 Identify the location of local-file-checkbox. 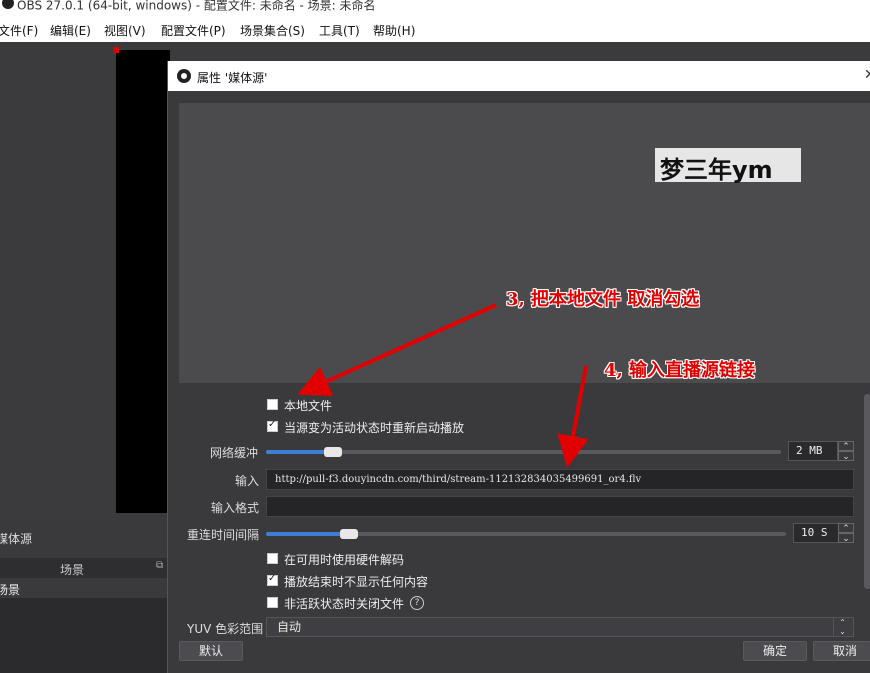
(272, 404).